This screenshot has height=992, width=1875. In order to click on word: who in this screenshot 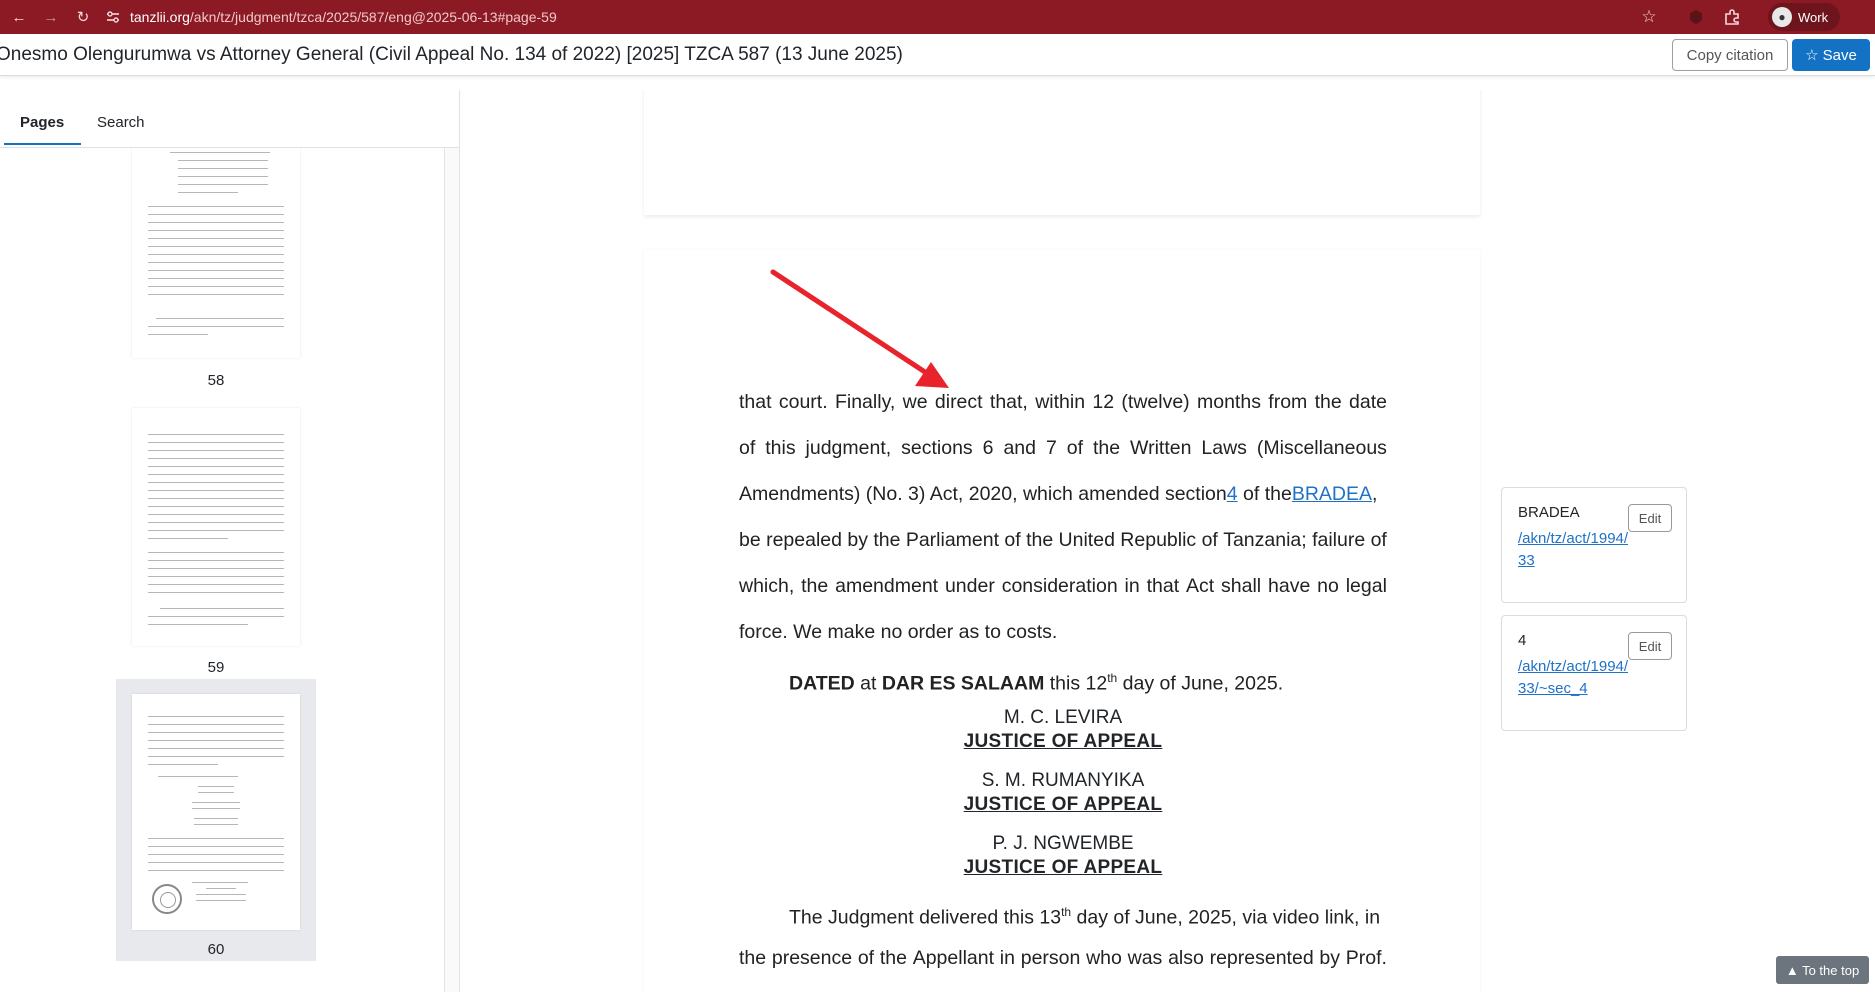, I will do `click(1104, 958)`.